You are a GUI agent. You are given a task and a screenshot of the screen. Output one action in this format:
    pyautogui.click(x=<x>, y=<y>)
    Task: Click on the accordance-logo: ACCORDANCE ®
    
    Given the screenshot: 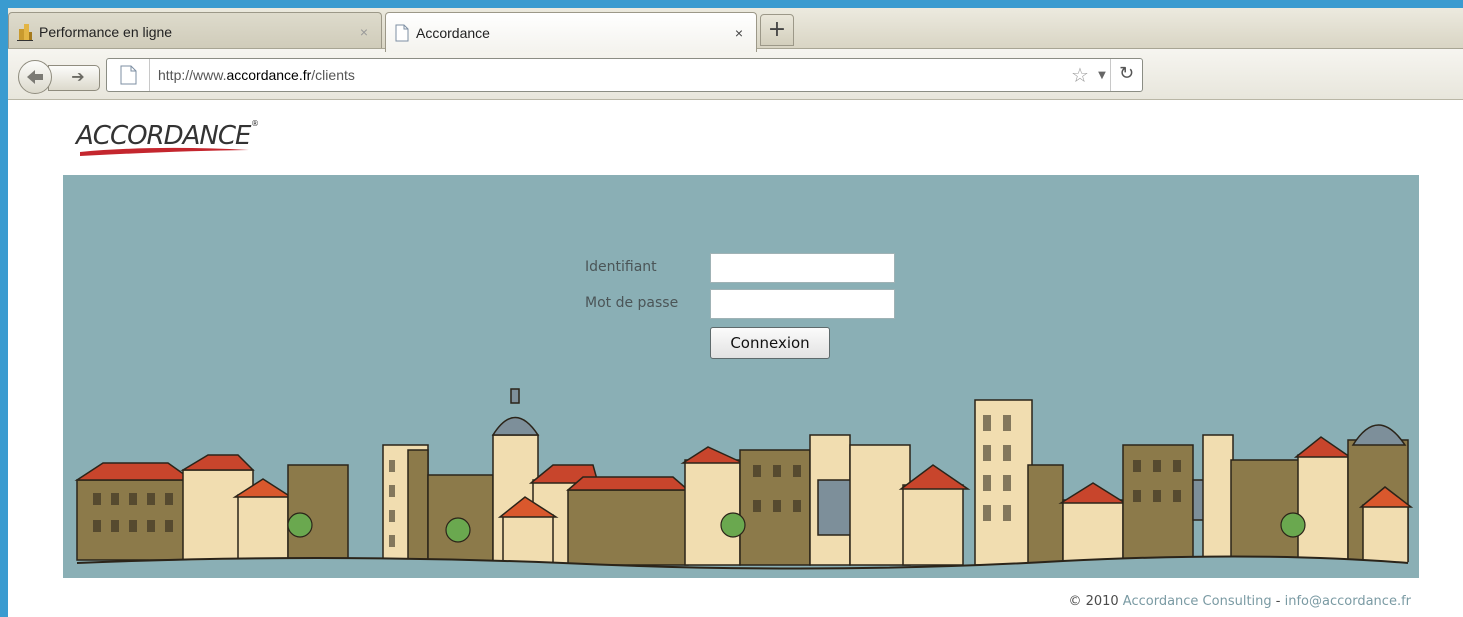 What is the action you would take?
    pyautogui.click(x=166, y=137)
    